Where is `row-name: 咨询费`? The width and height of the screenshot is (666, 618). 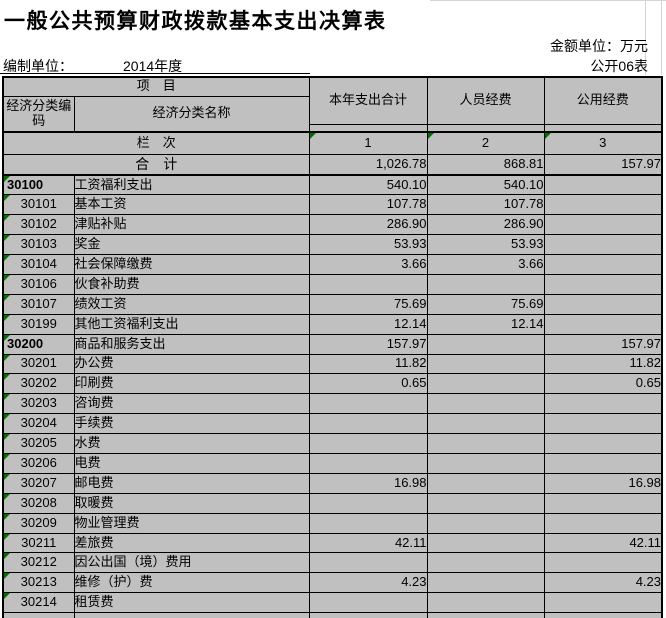
row-name: 咨询费 is located at coordinates (191, 404).